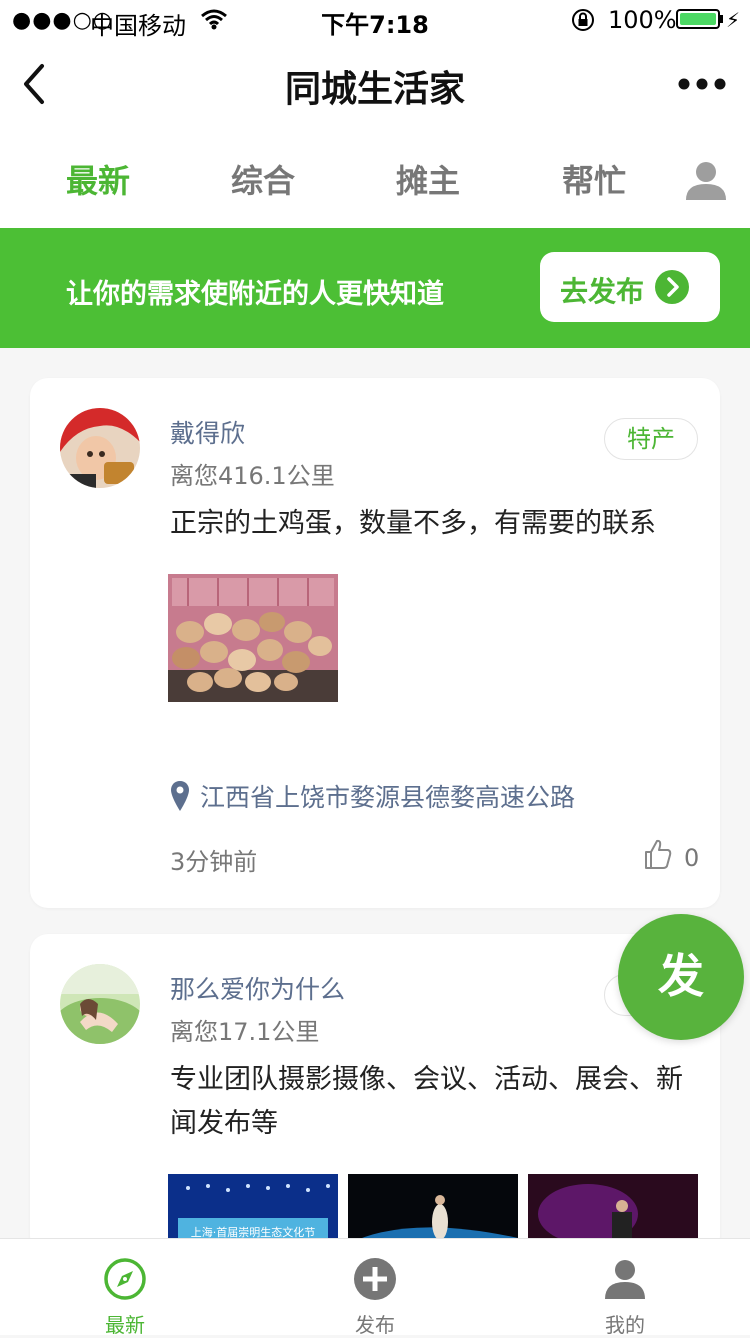 The width and height of the screenshot is (750, 1338). I want to click on publish-banner: 让你的需求使附近的人更快知道 去发布, so click(375, 288).